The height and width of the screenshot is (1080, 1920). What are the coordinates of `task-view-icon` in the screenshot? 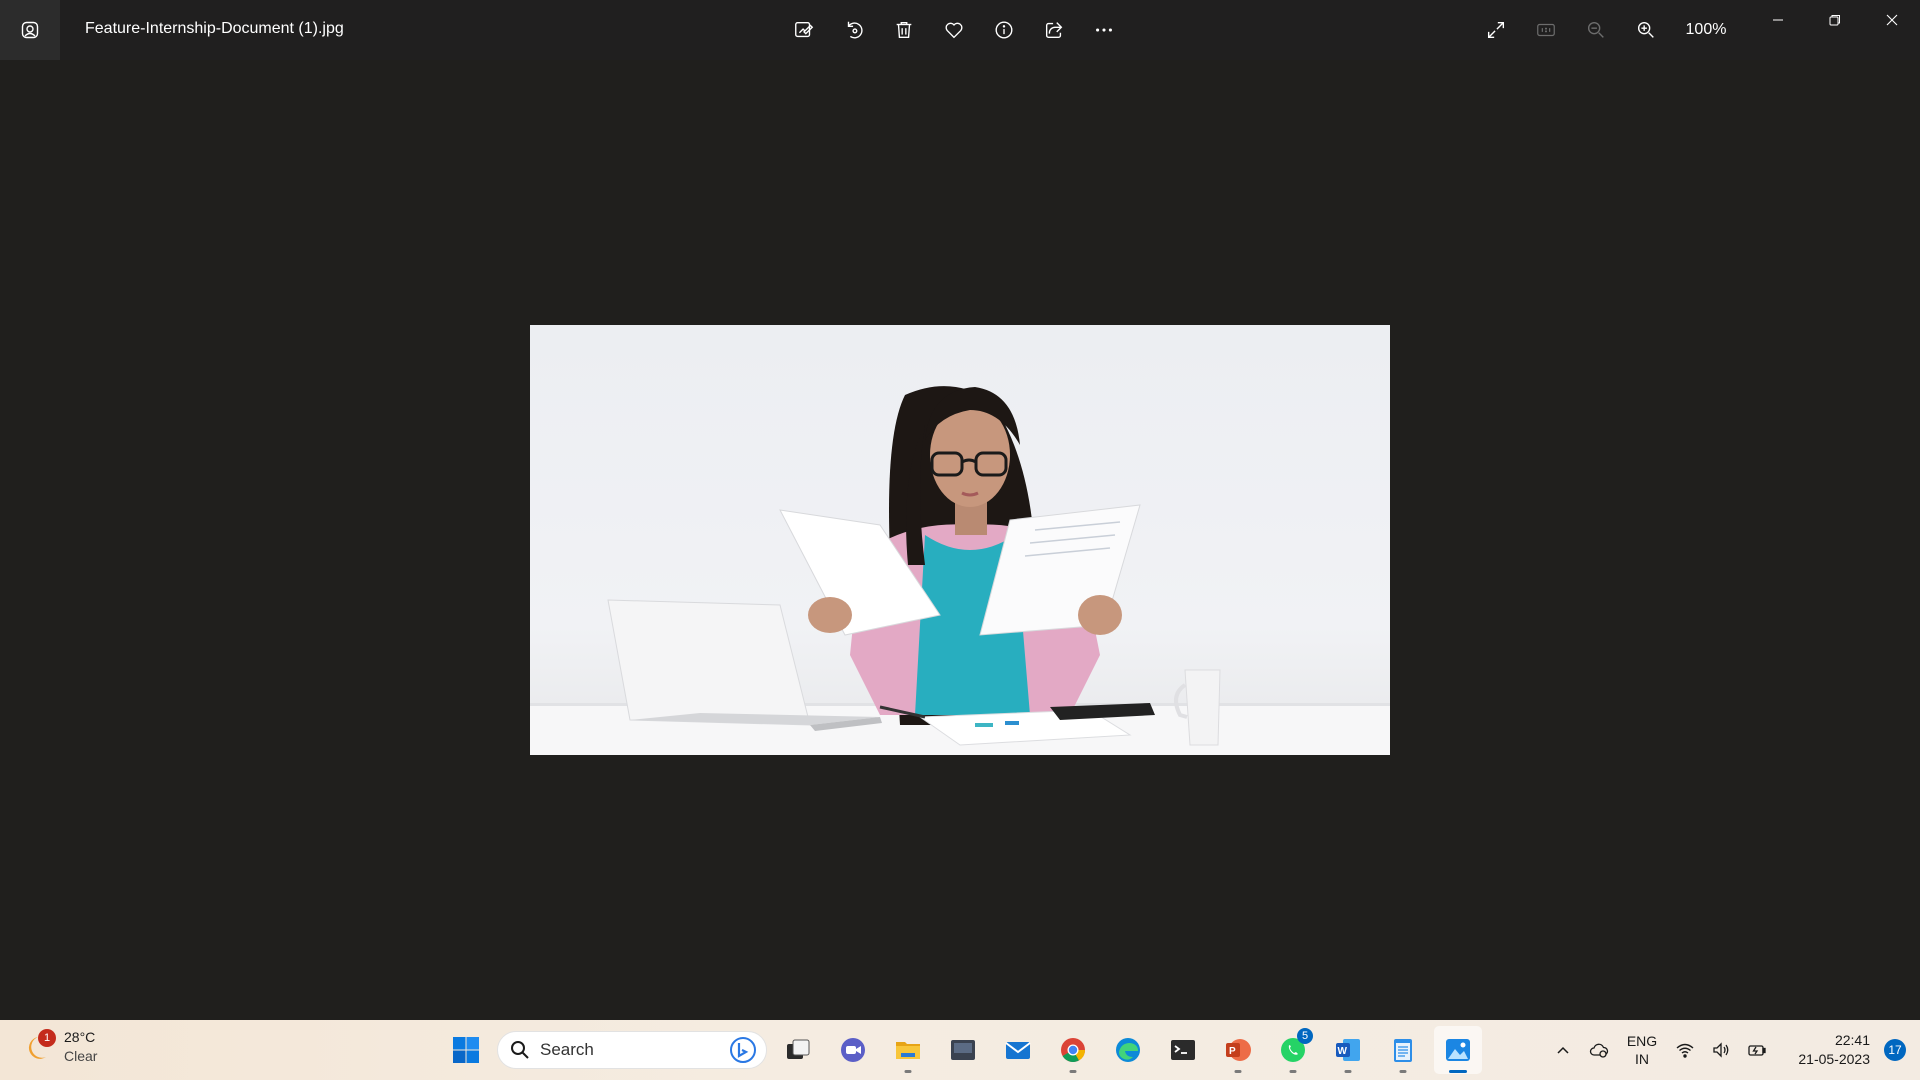 It's located at (798, 1049).